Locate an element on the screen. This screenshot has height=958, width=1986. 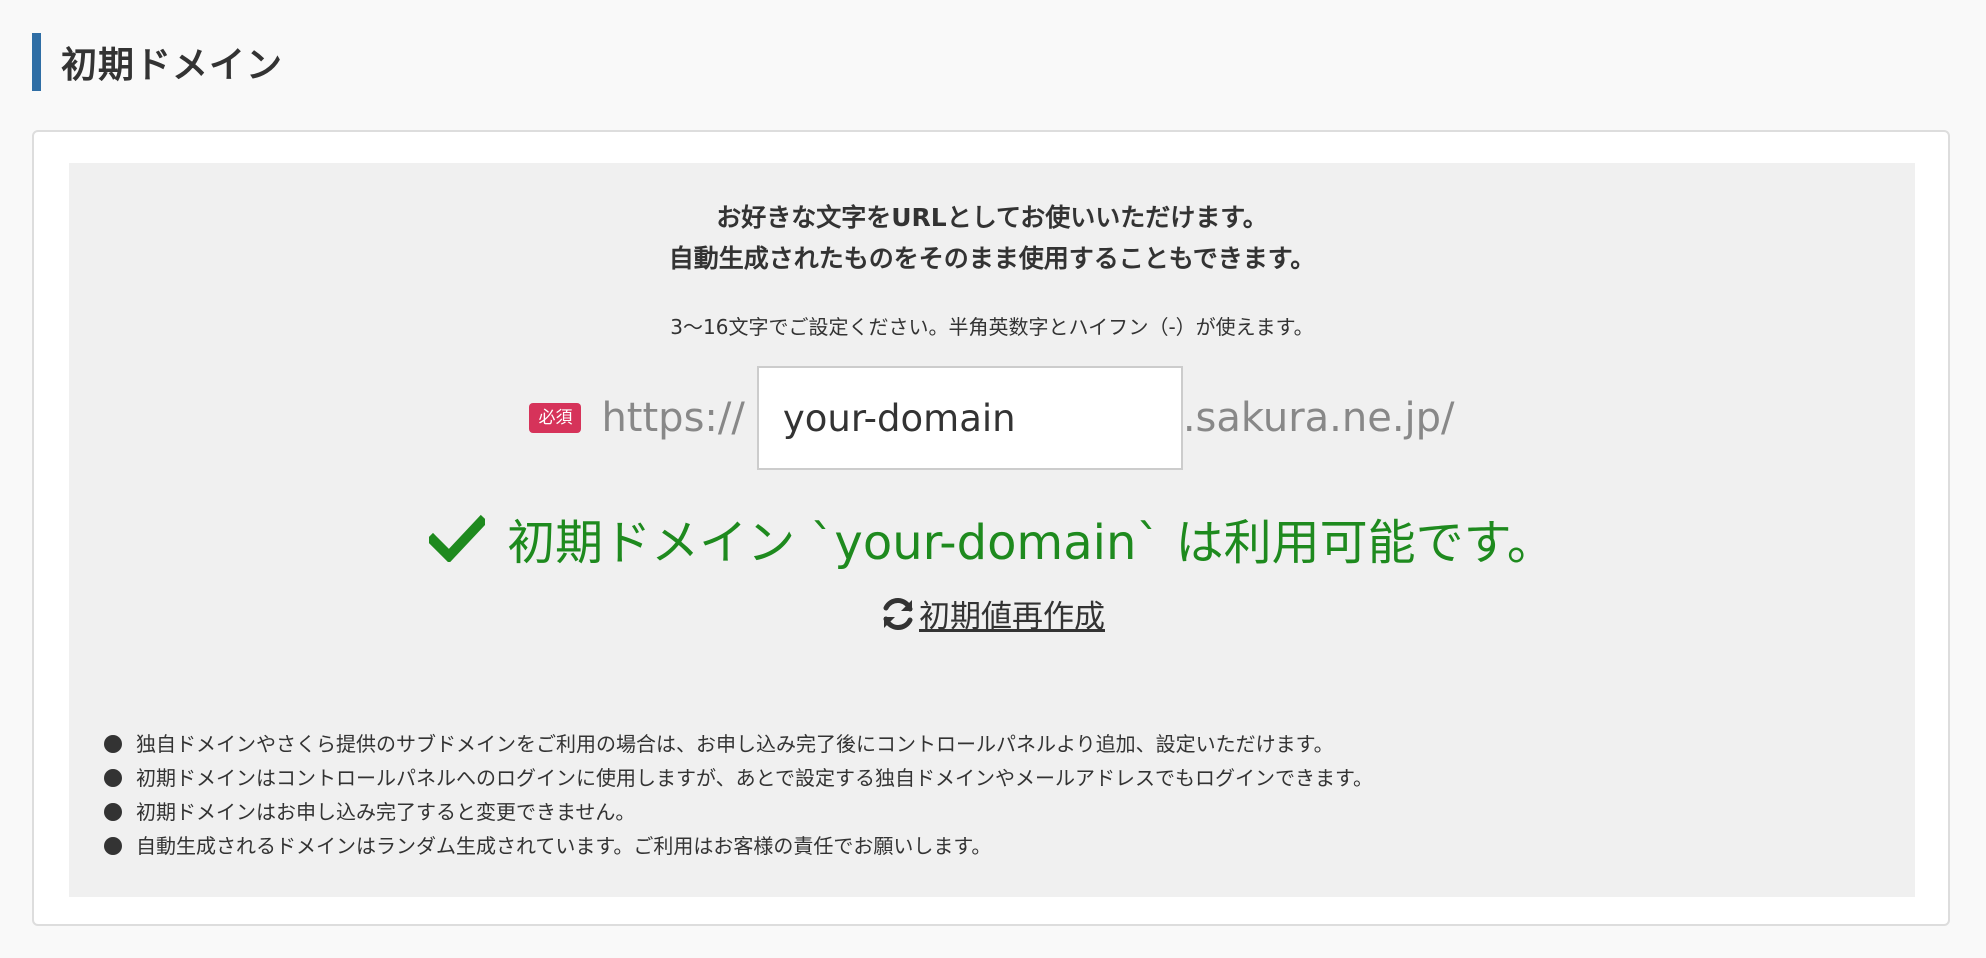
availability-status: 初期ドメイン `your-domain` は利用可能です。 is located at coordinates (992, 538).